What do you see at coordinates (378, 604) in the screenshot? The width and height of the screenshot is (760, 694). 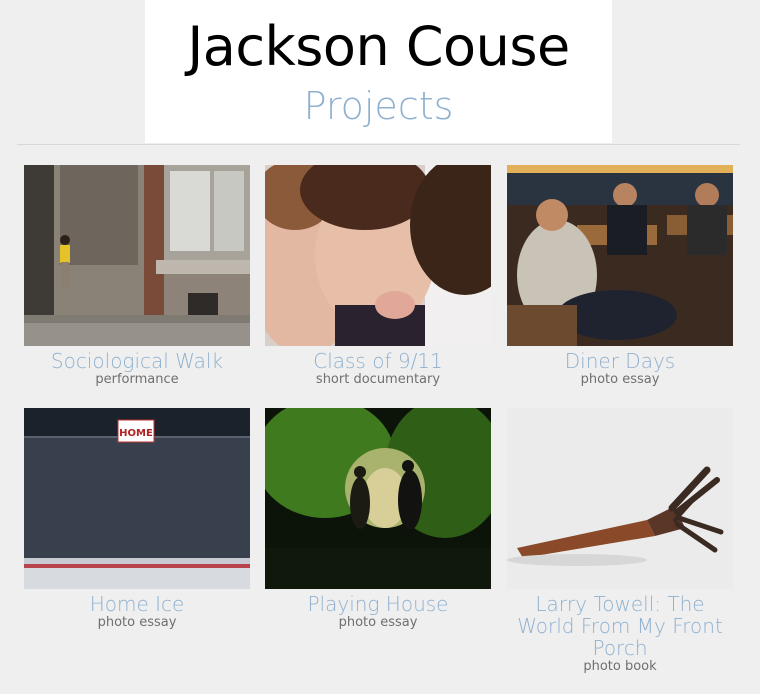 I see `project-title: Playing House` at bounding box center [378, 604].